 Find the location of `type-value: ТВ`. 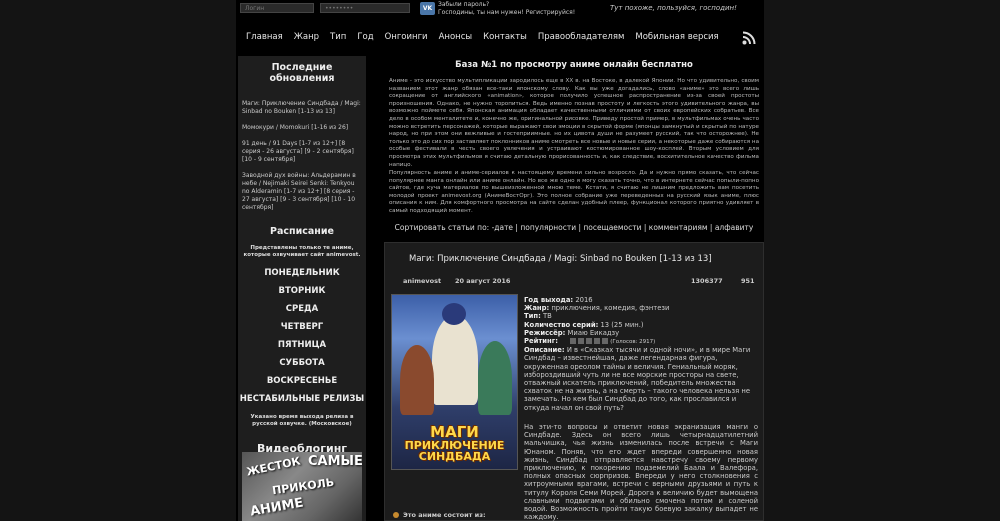

type-value: ТВ is located at coordinates (547, 316).